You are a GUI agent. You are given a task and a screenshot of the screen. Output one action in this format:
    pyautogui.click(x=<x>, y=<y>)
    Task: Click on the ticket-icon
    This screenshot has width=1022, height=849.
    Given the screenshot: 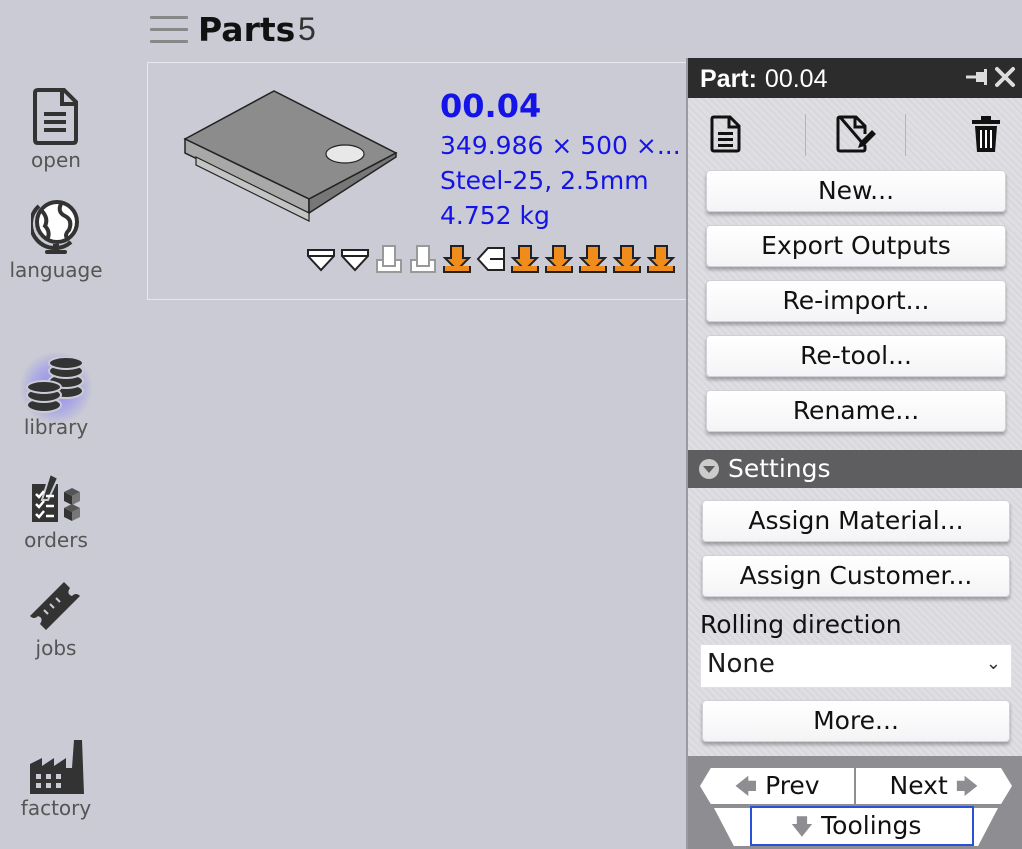 What is the action you would take?
    pyautogui.click(x=55, y=606)
    